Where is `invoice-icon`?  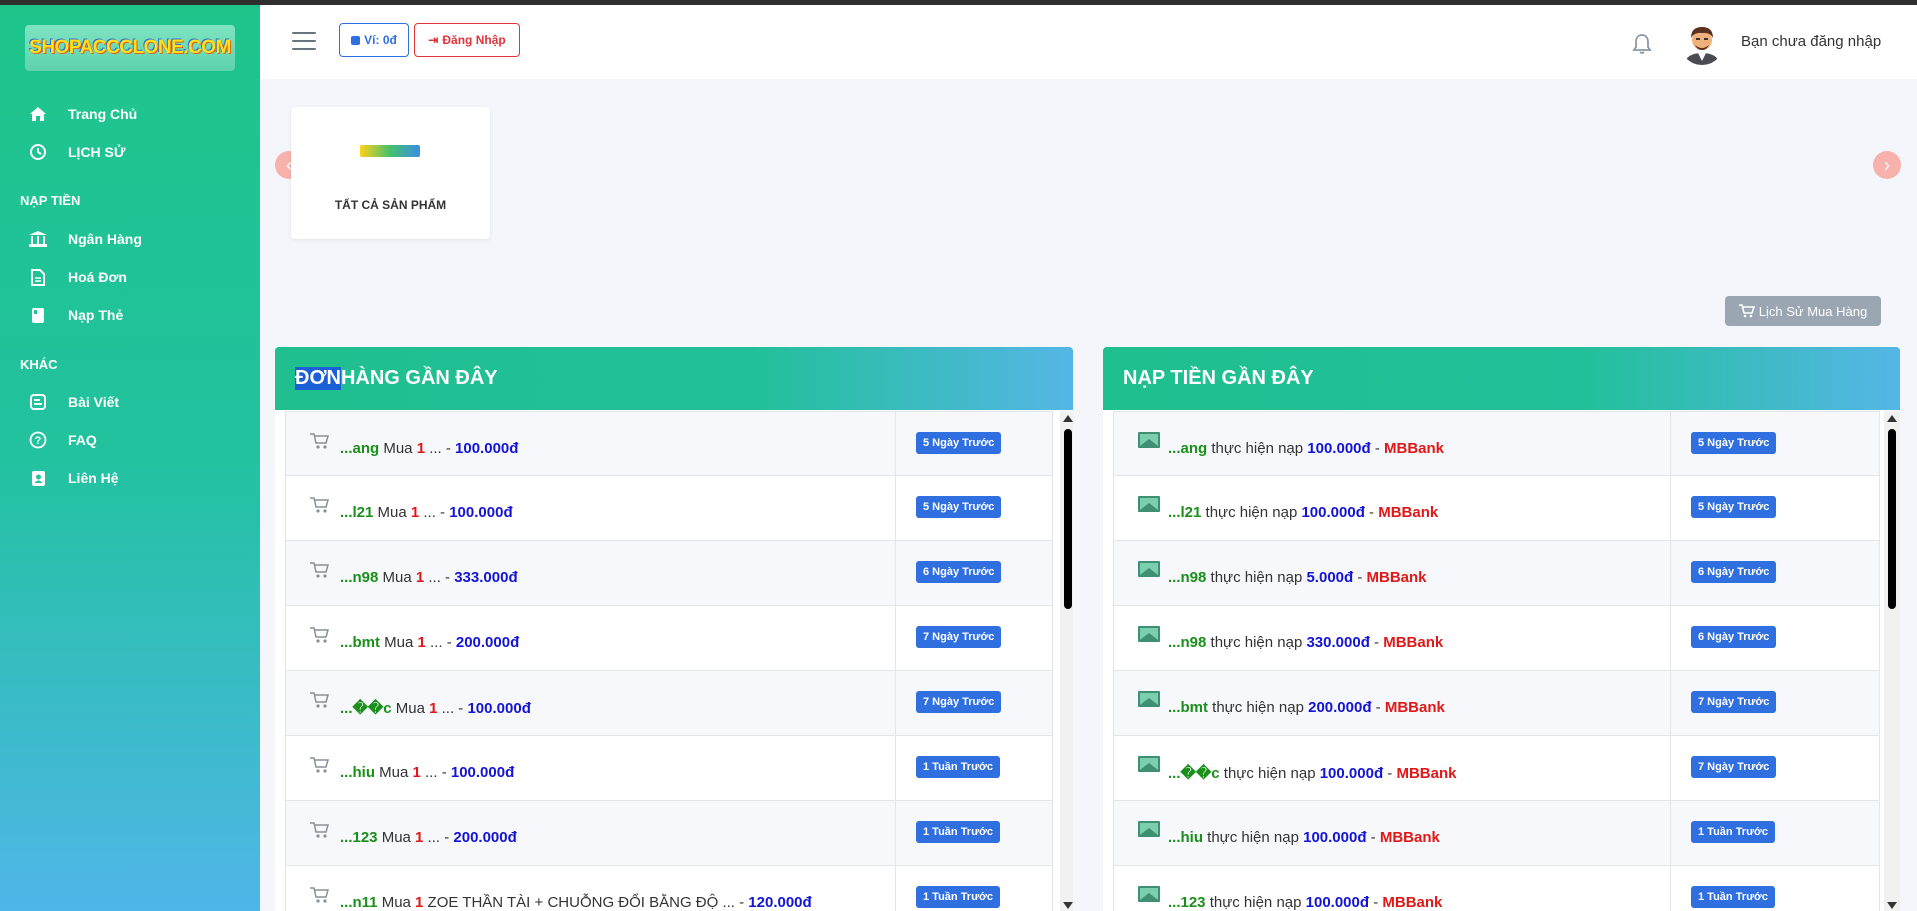
invoice-icon is located at coordinates (38, 277).